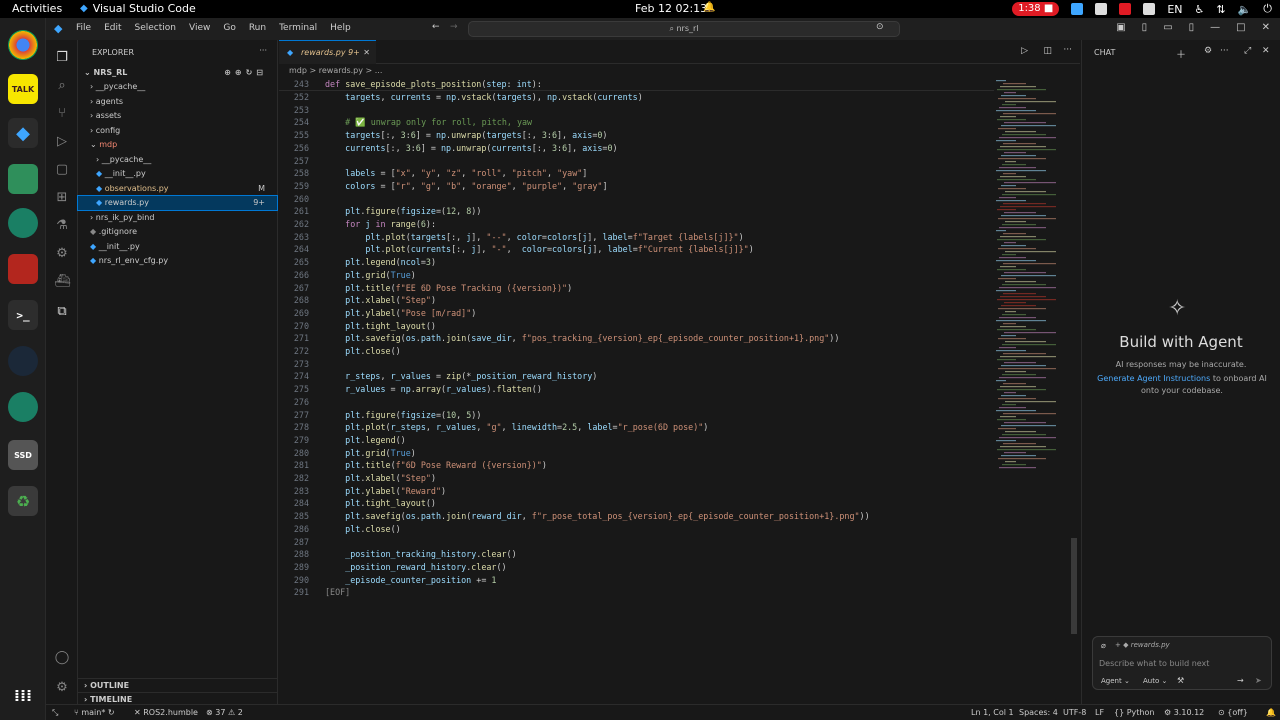  What do you see at coordinates (23, 315) in the screenshot?
I see `terminal-icon: >_` at bounding box center [23, 315].